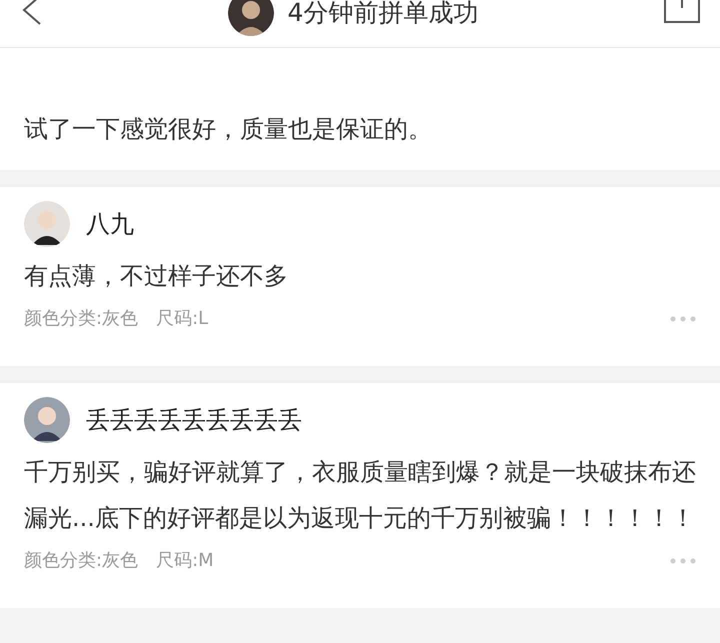 The height and width of the screenshot is (643, 720). What do you see at coordinates (194, 420) in the screenshot?
I see `user-name: 丢丢丢丢丢丢丢丢丢` at bounding box center [194, 420].